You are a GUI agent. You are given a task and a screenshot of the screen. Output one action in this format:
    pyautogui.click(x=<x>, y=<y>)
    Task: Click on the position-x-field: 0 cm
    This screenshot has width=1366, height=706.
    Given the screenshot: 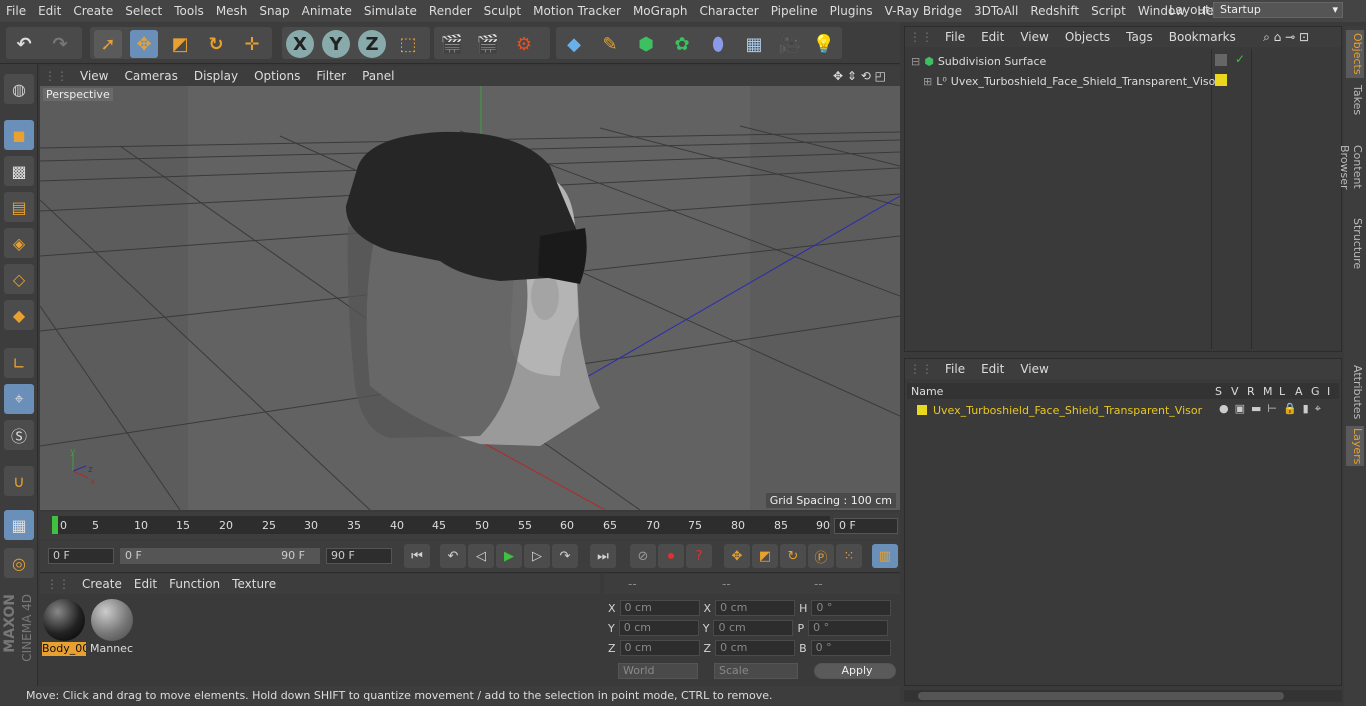 What is the action you would take?
    pyautogui.click(x=659, y=608)
    